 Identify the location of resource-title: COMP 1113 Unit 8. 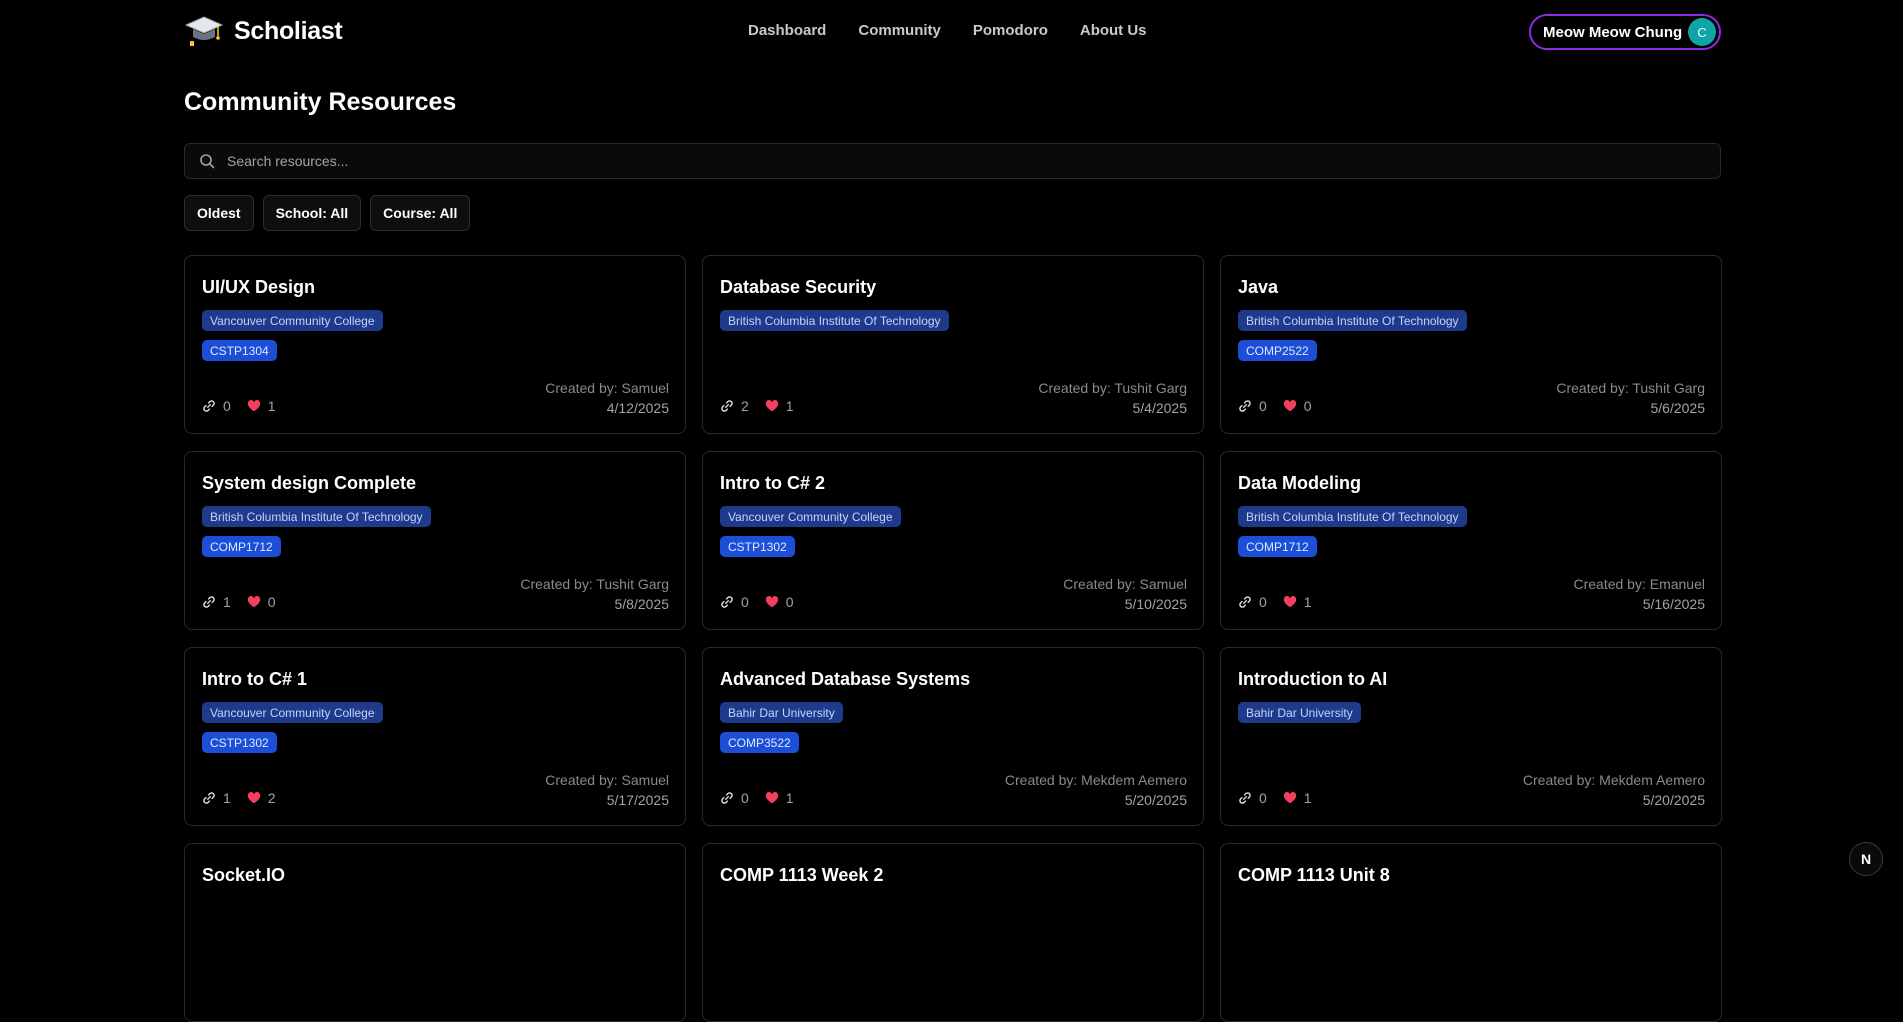
(1314, 875).